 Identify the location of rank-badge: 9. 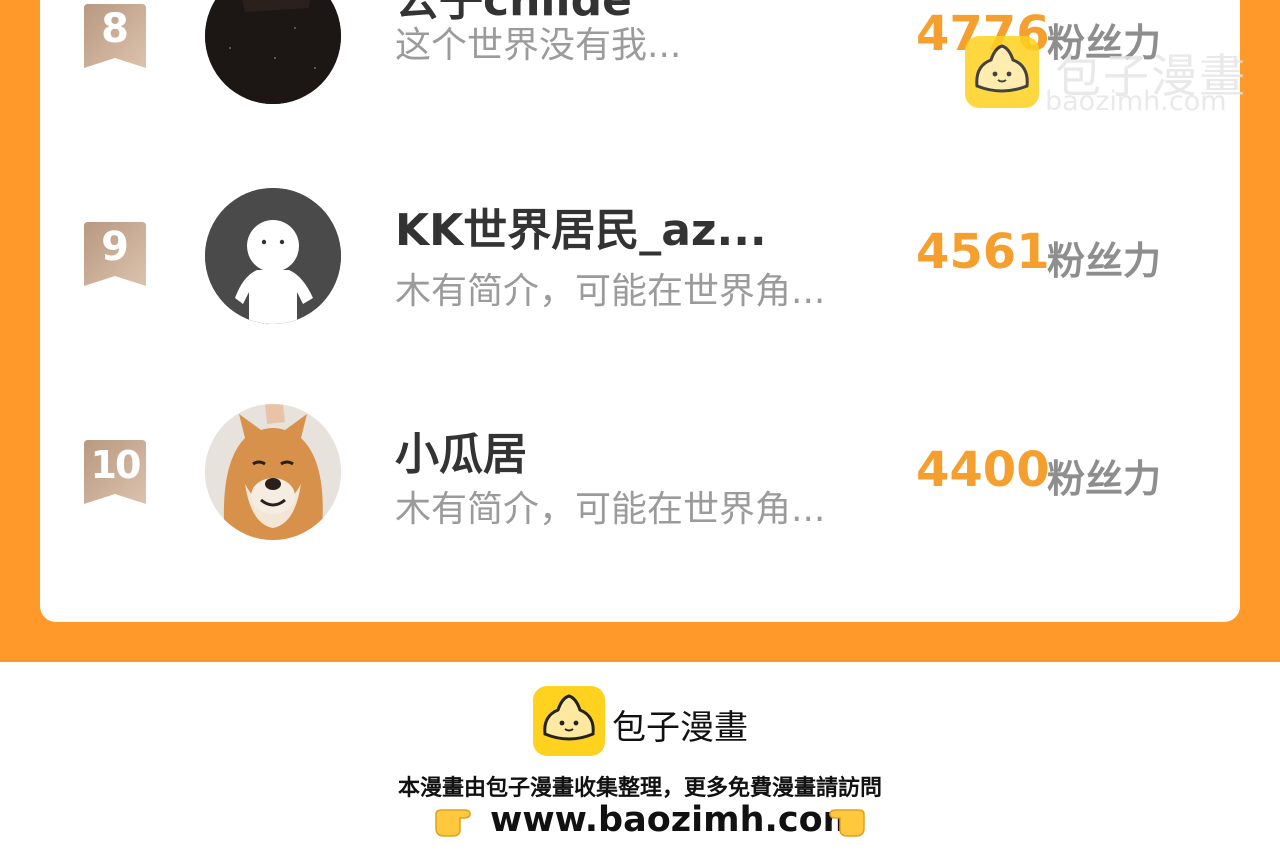
(115, 254).